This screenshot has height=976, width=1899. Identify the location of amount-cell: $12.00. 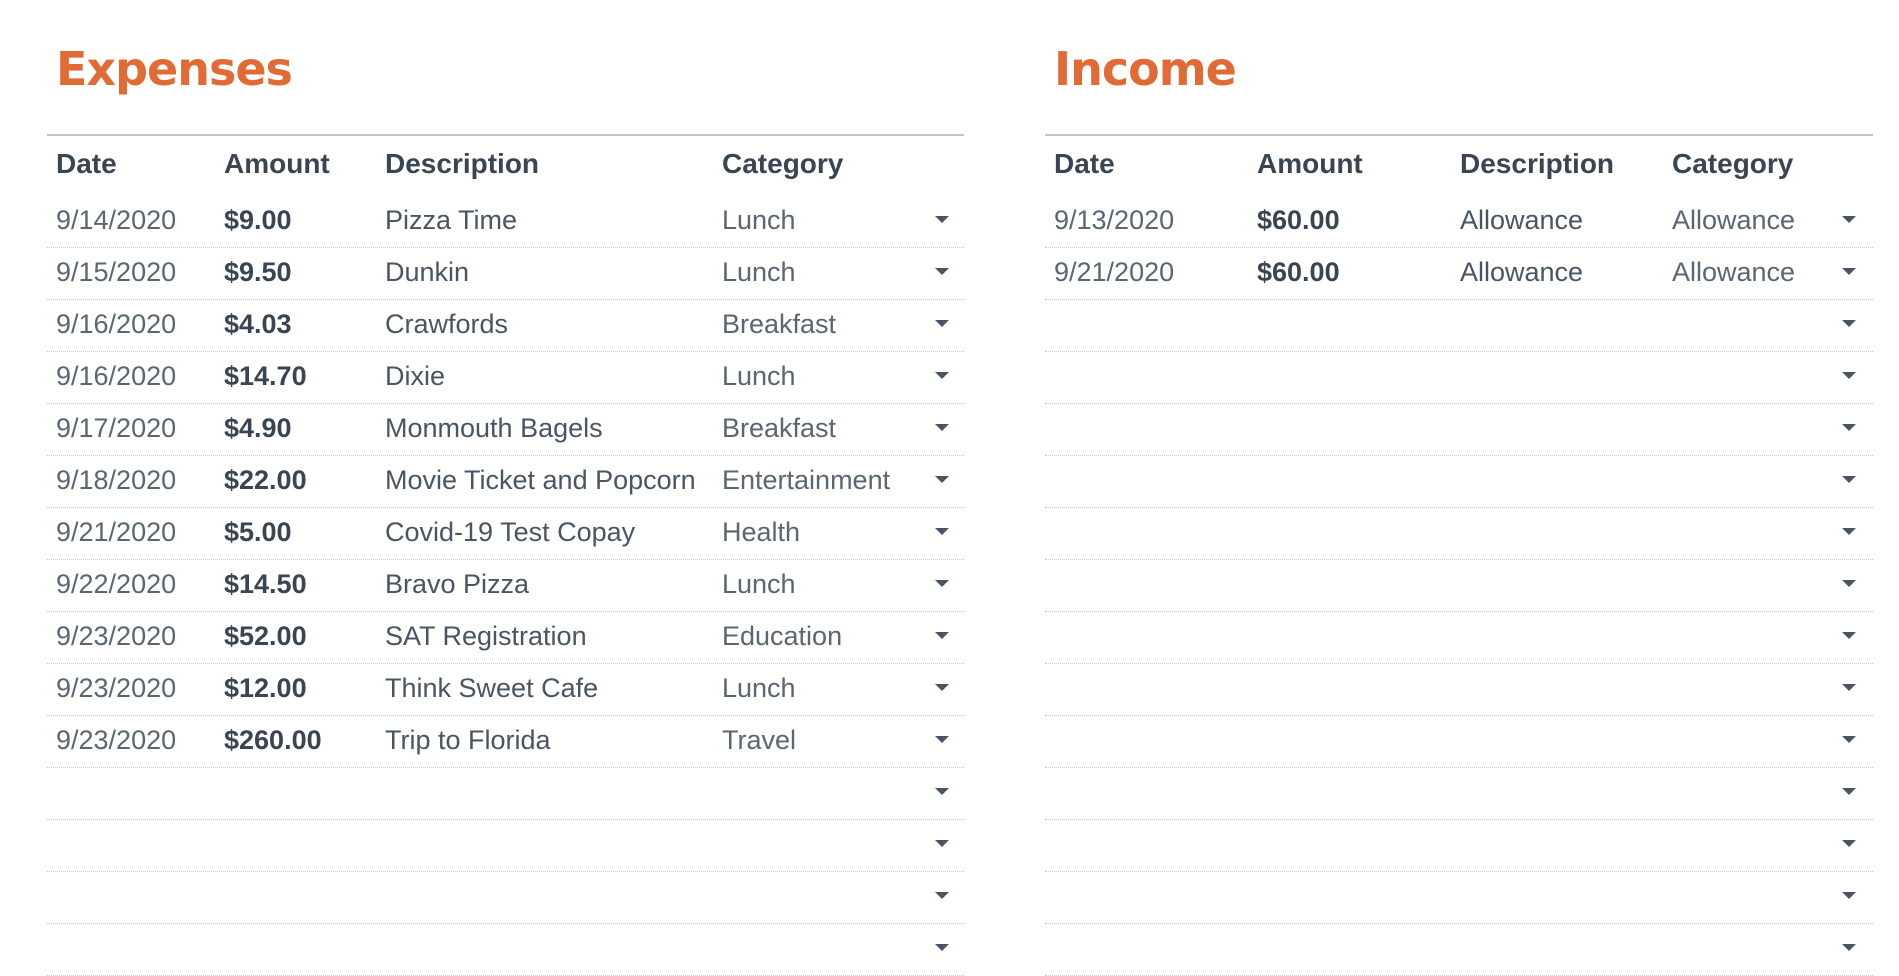
(265, 688).